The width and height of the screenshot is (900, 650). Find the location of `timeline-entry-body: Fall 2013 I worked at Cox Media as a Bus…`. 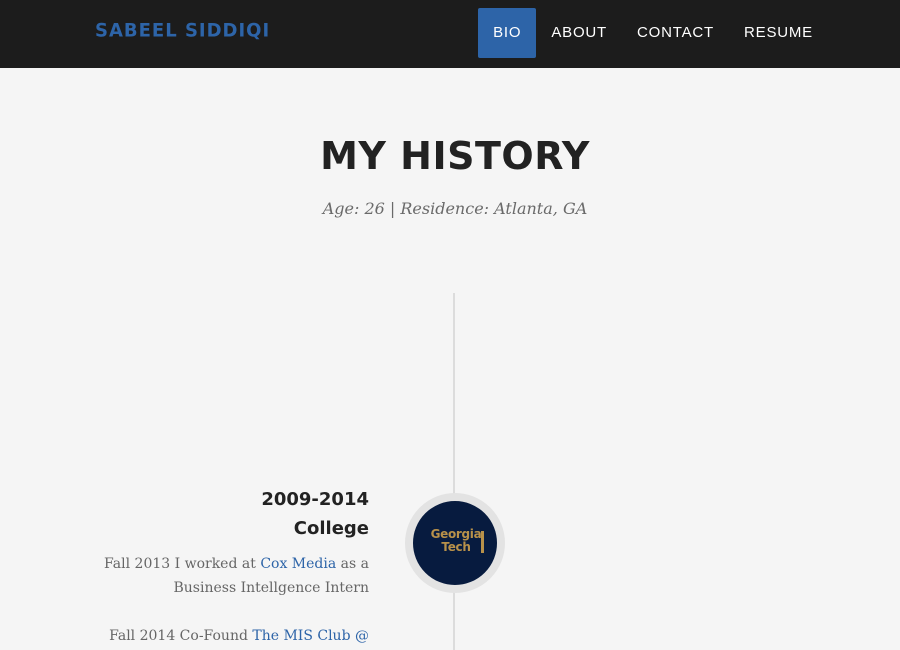

timeline-entry-body: Fall 2013 I worked at Cox Media as a Bus… is located at coordinates (219, 601).